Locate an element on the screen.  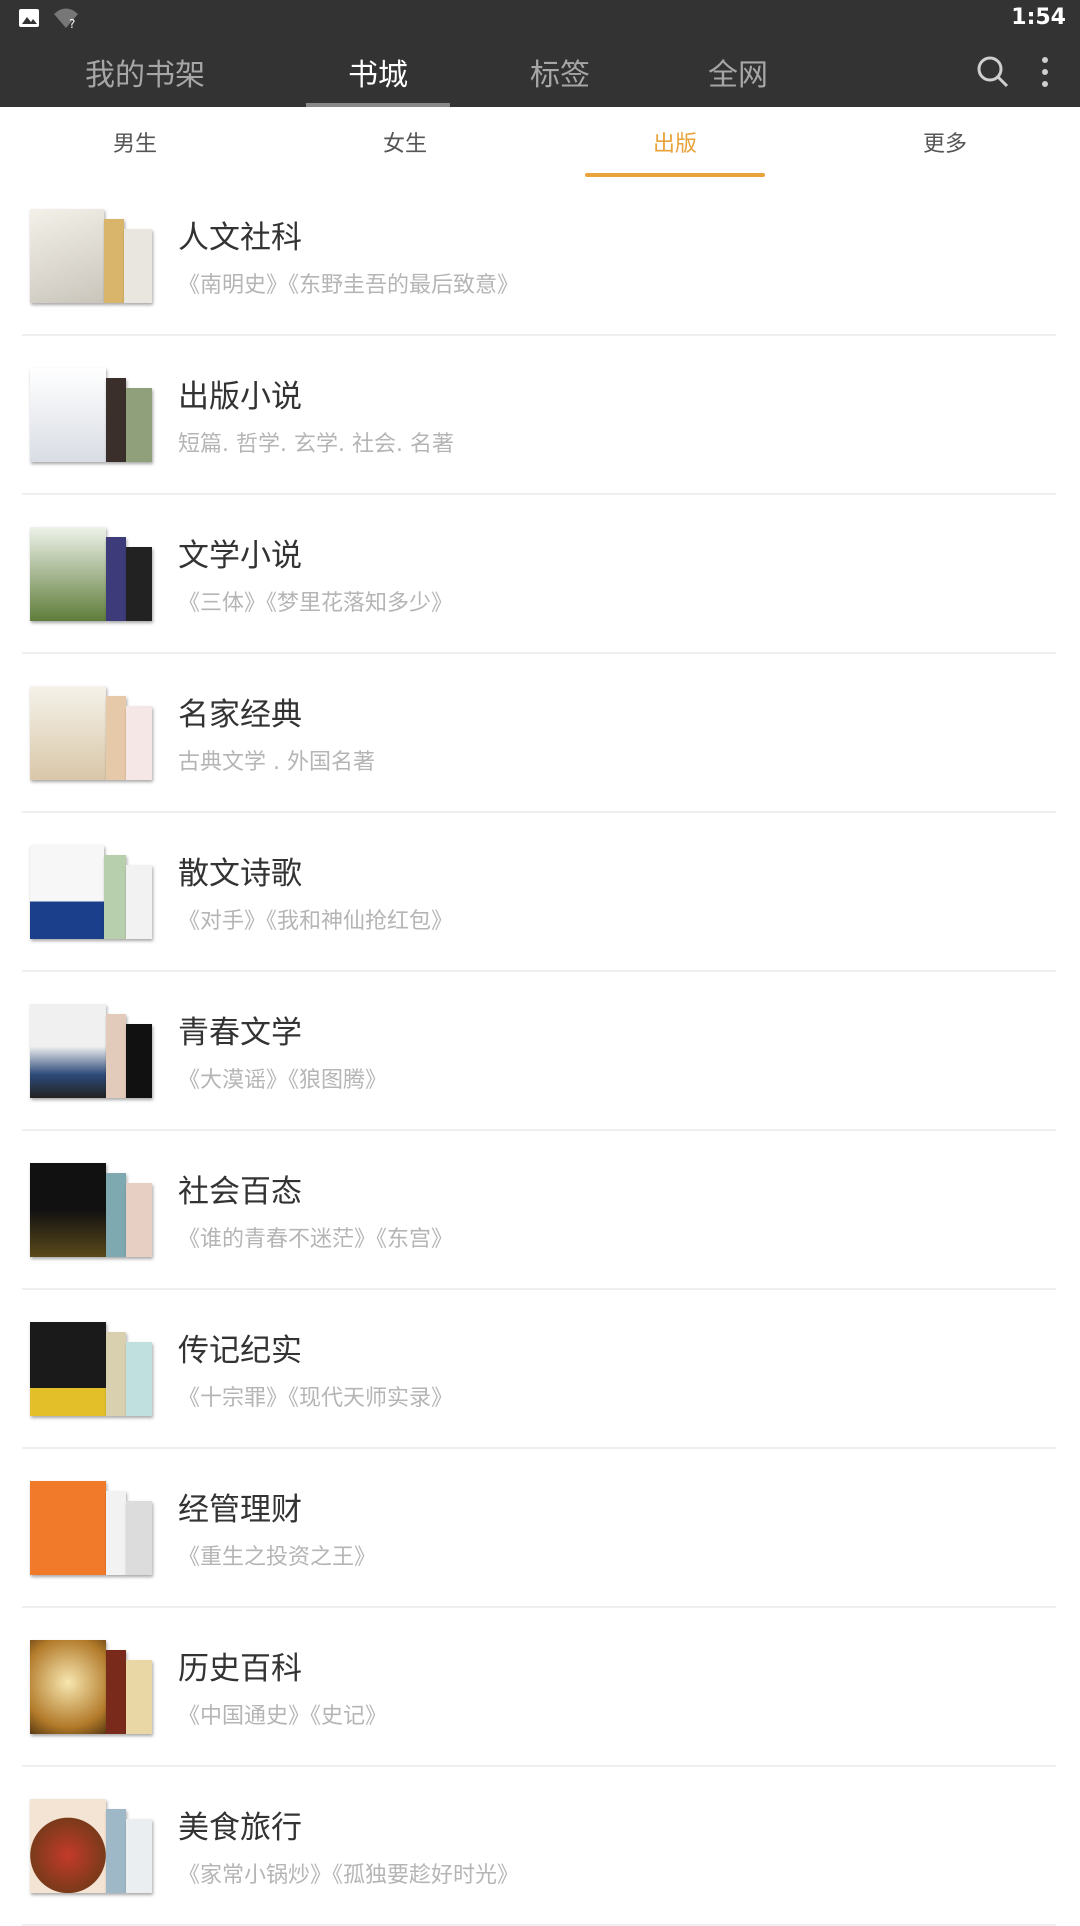
subtab-label: 更多 is located at coordinates (944, 144).